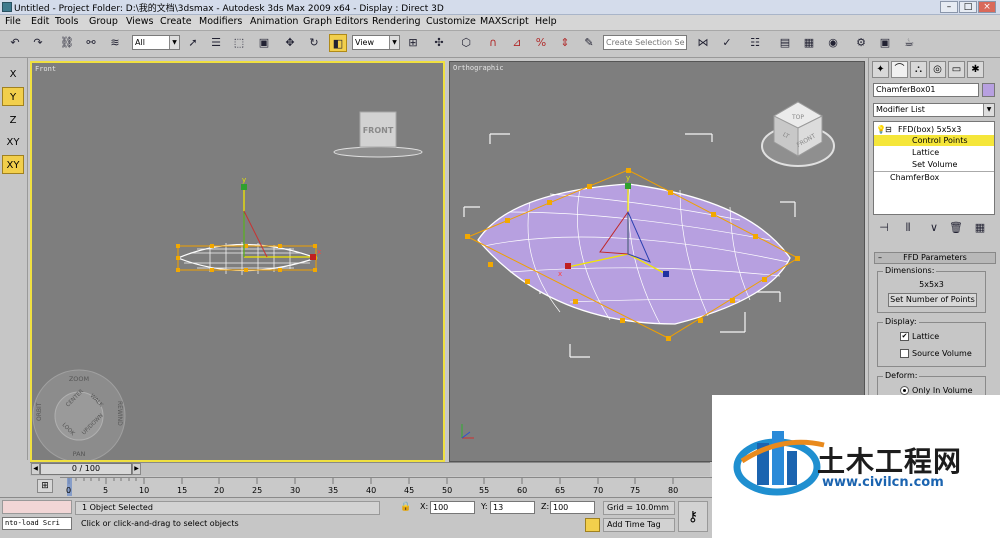 This screenshot has width=1000, height=538. Describe the element at coordinates (67, 43) in the screenshot. I see `link-icon: ⛓` at that location.